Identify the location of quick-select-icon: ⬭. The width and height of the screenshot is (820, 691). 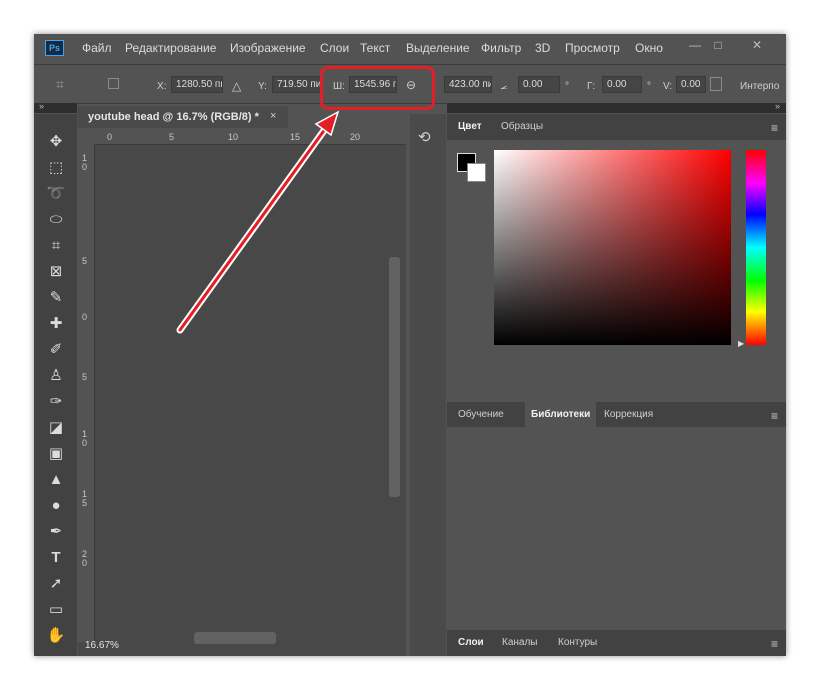
(56, 220).